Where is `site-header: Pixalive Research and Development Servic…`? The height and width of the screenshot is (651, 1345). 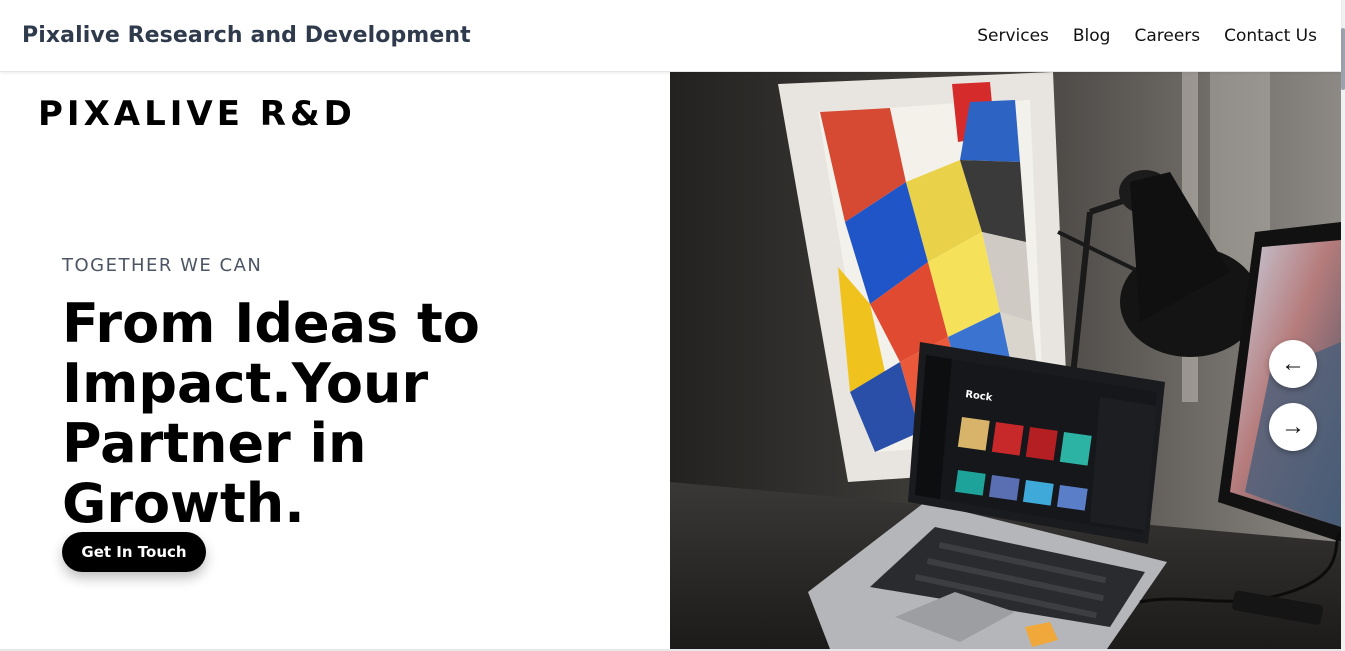
site-header: Pixalive Research and Development Servic… is located at coordinates (670, 36).